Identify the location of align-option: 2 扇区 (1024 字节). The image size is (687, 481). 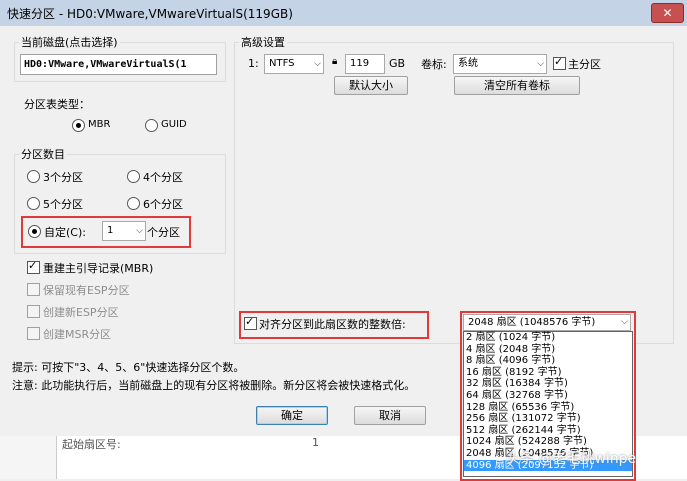
(548, 338).